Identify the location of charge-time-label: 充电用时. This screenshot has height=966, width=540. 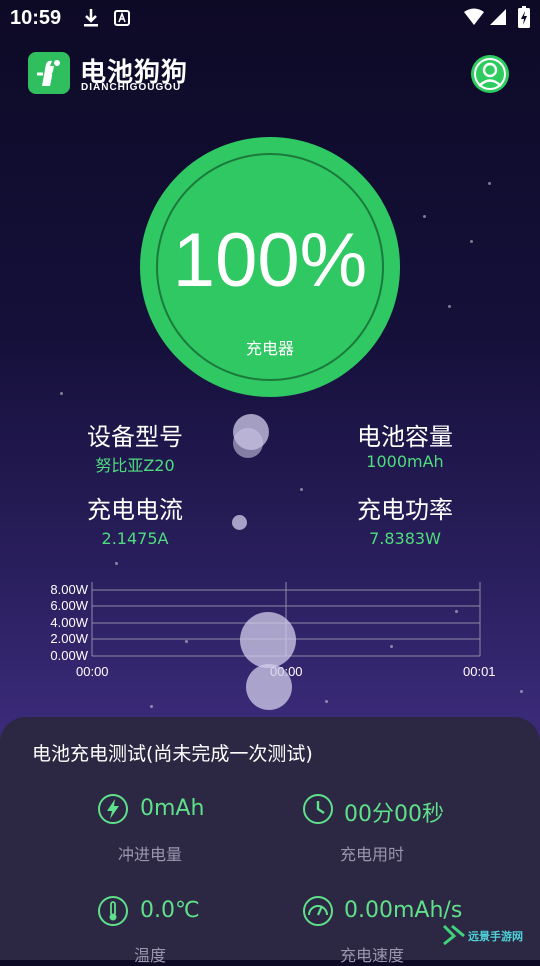
(371, 854).